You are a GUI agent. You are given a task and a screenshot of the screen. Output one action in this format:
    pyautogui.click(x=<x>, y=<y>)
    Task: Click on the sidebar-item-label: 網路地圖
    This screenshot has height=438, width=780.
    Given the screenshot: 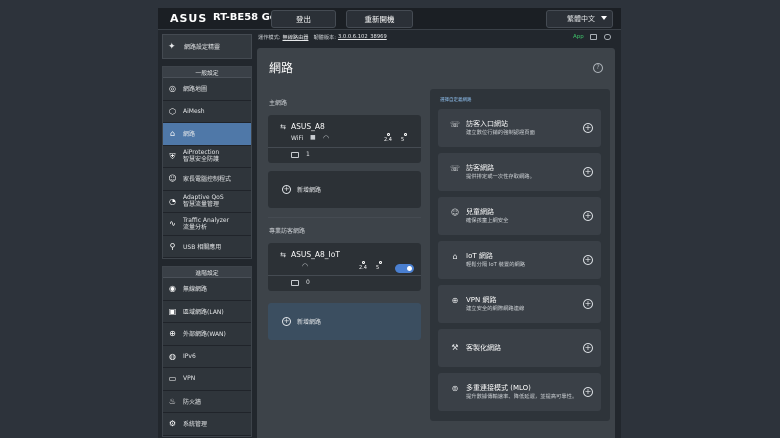 What is the action you would take?
    pyautogui.click(x=195, y=90)
    